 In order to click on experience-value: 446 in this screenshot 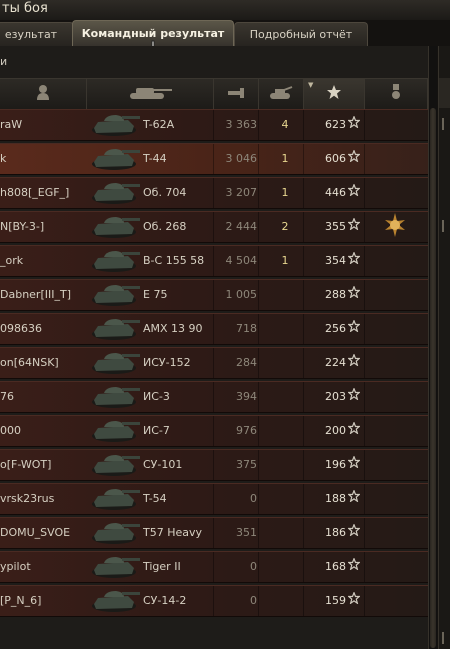, I will do `click(335, 192)`.